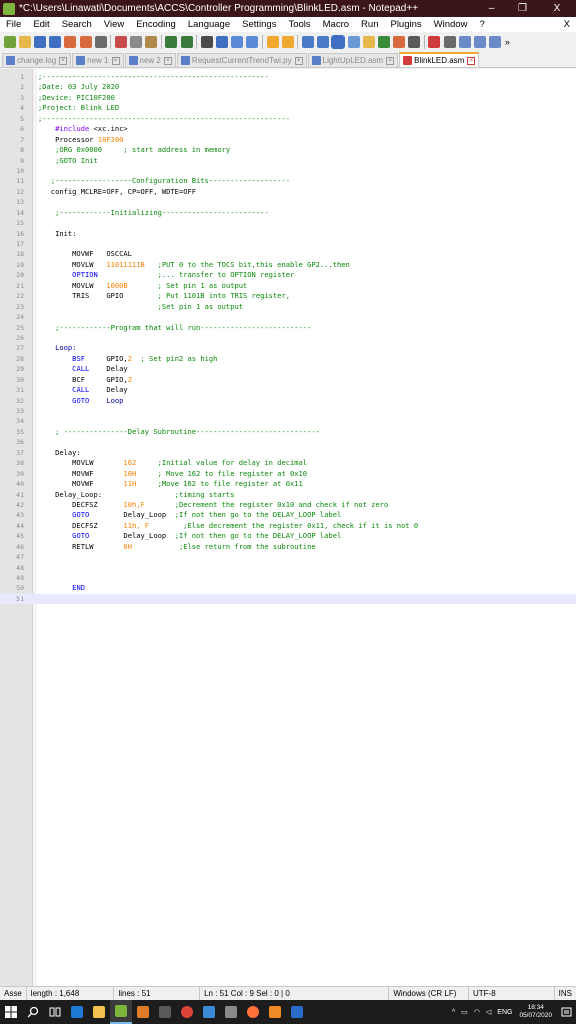 The width and height of the screenshot is (576, 1024). Describe the element at coordinates (495, 42) in the screenshot. I see `save-macro-icon` at that location.